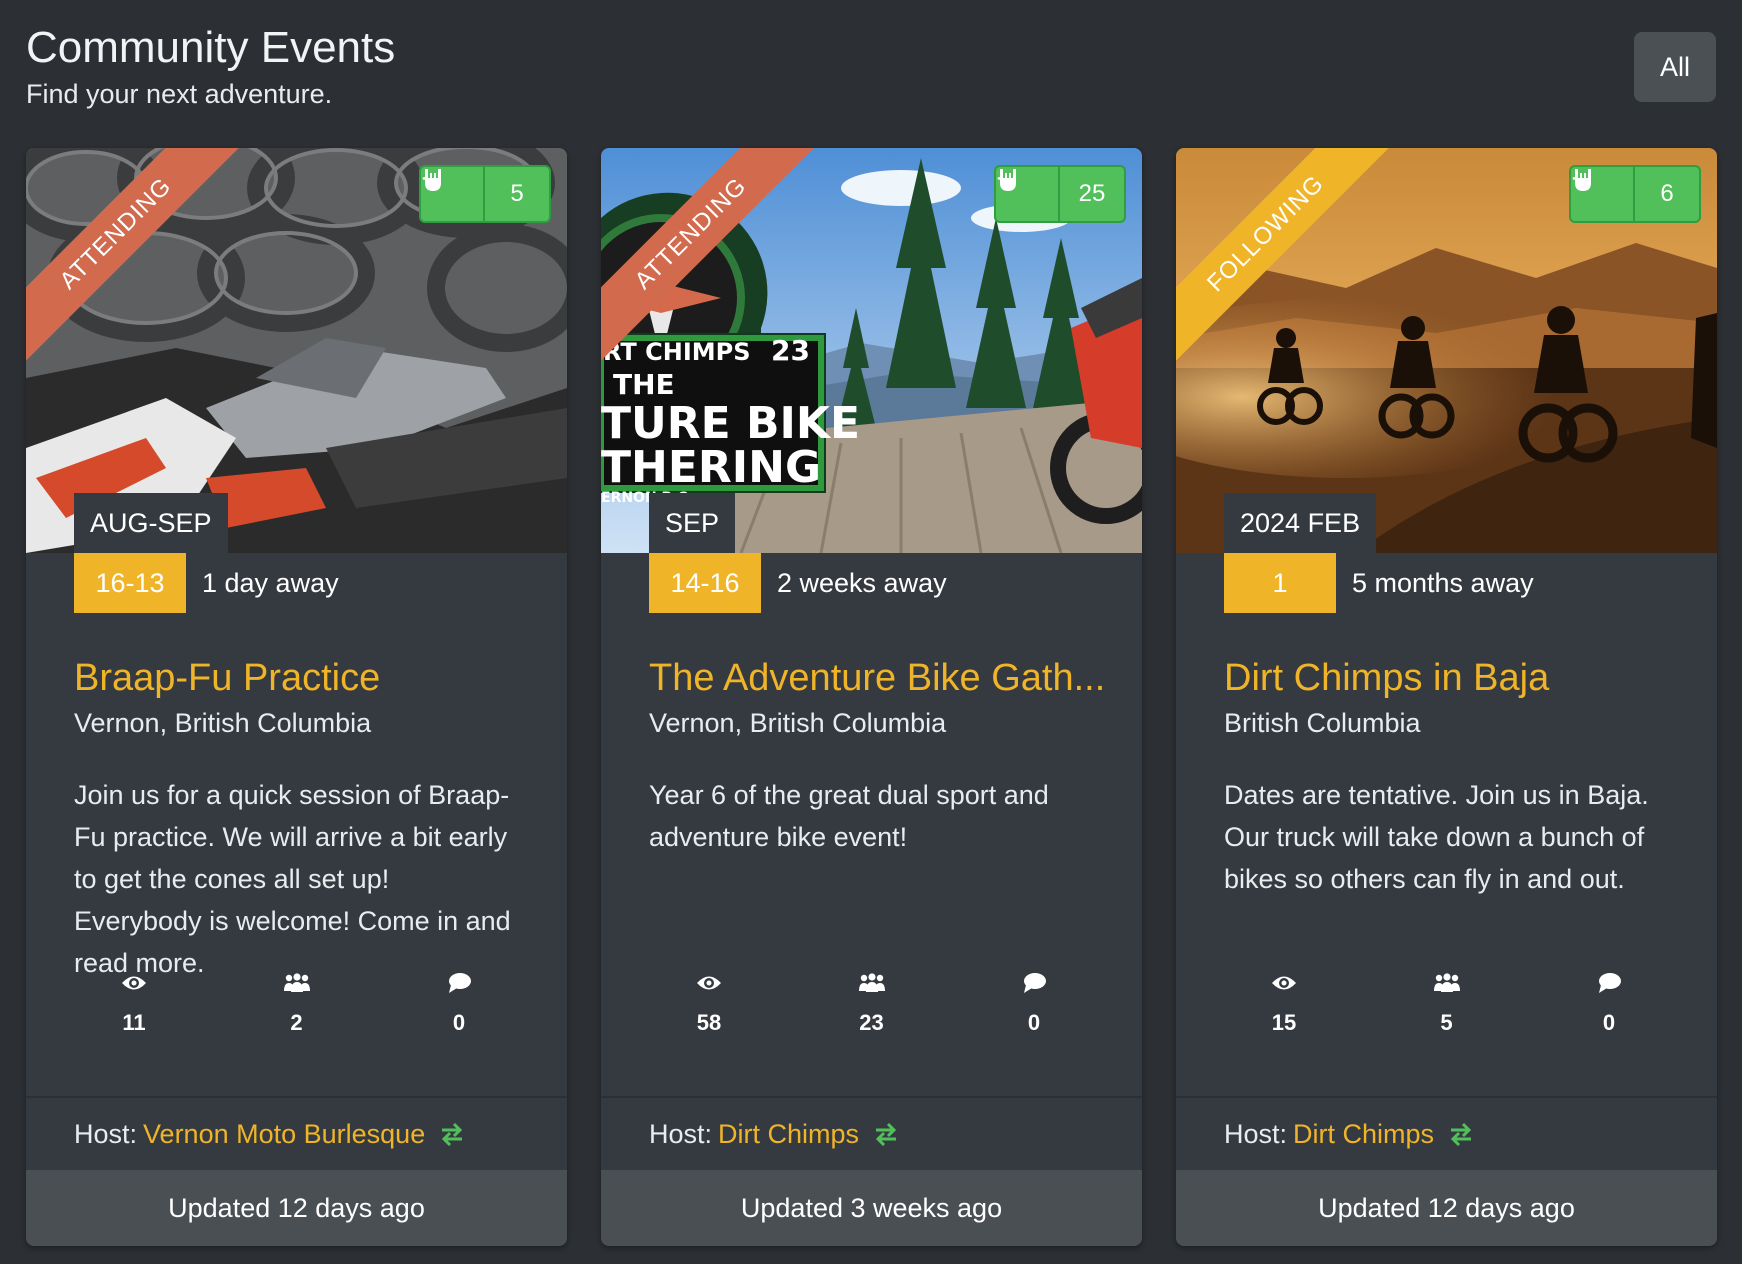  What do you see at coordinates (1322, 723) in the screenshot?
I see `event-location: British Columbia` at bounding box center [1322, 723].